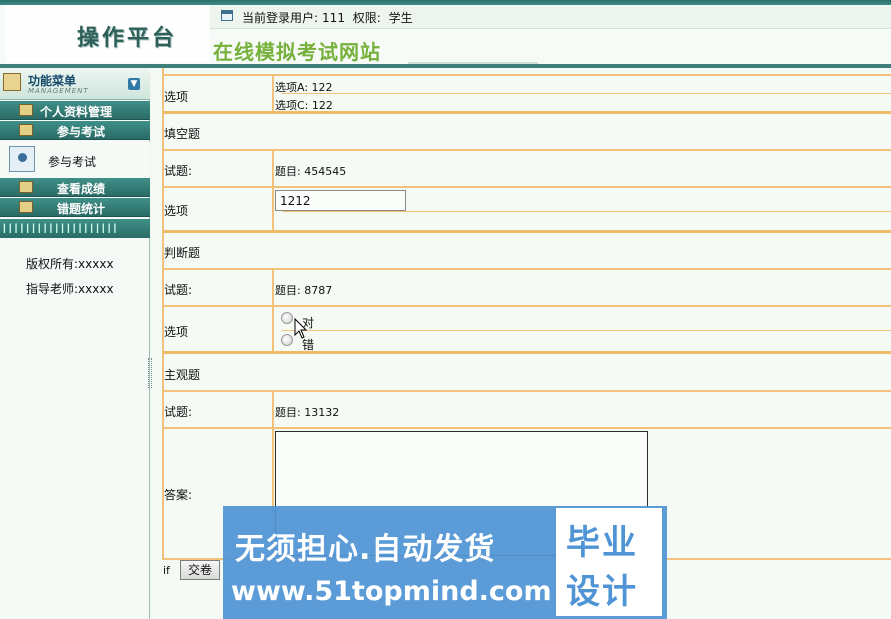  What do you see at coordinates (22, 159) in the screenshot?
I see `user-card-icon` at bounding box center [22, 159].